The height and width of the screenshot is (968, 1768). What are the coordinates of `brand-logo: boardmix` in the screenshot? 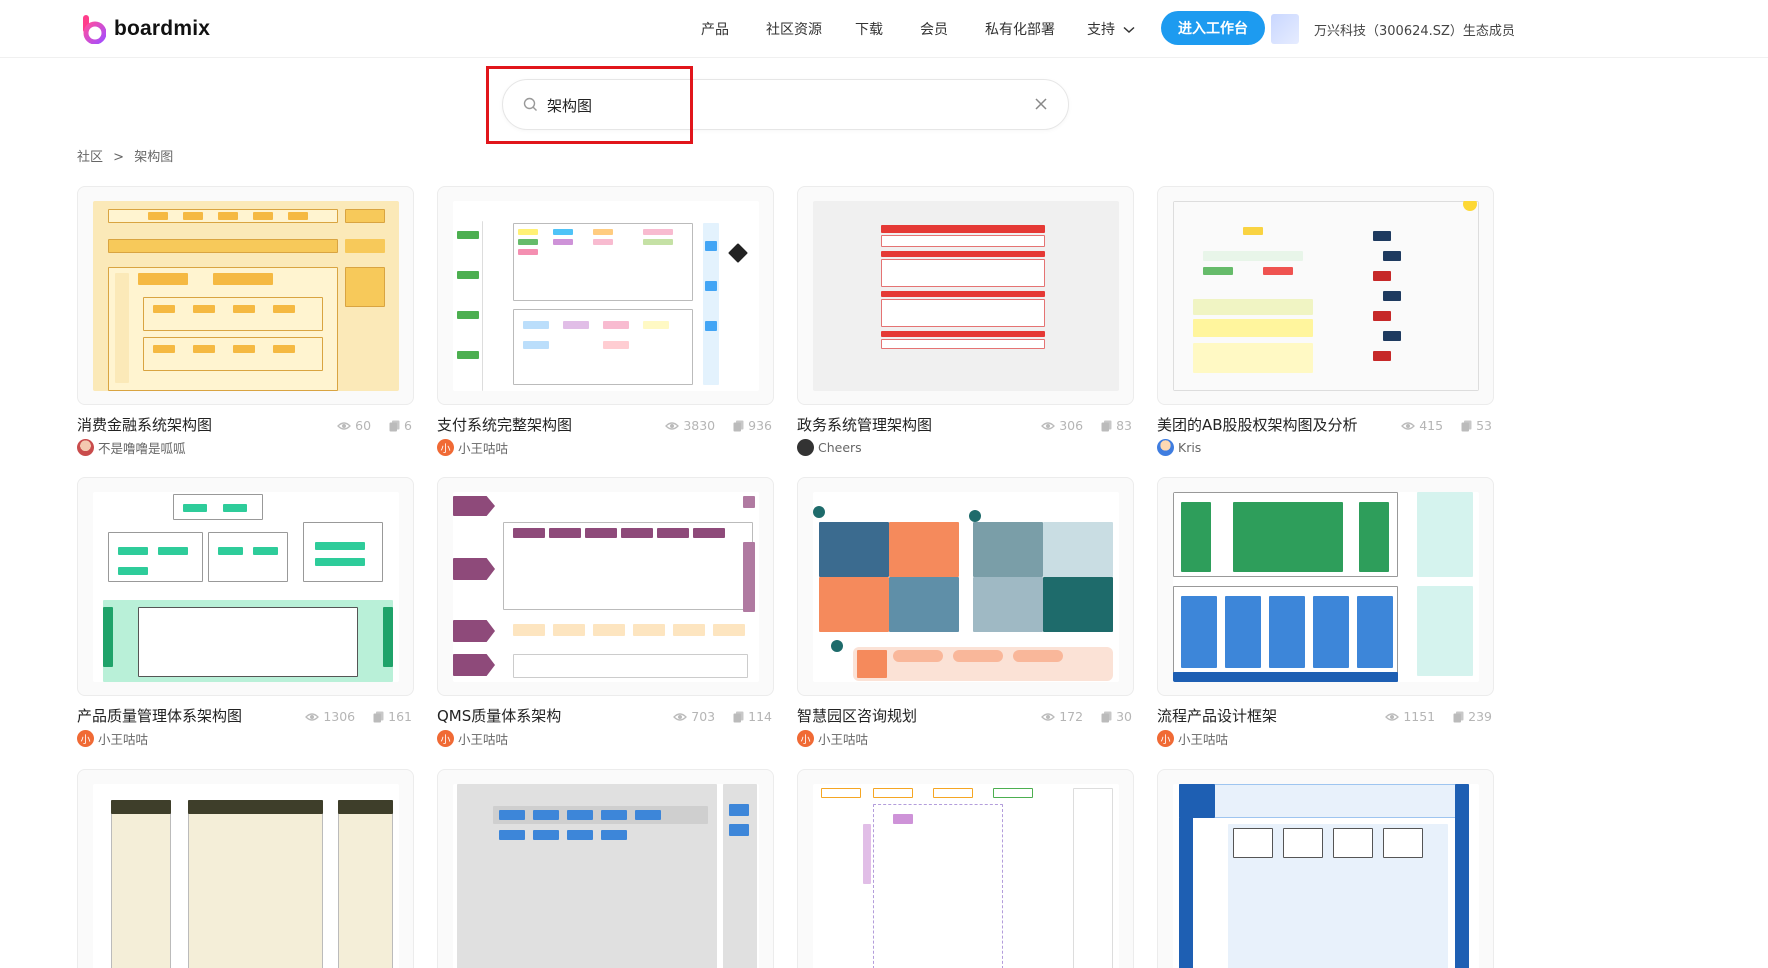 It's located at (146, 29).